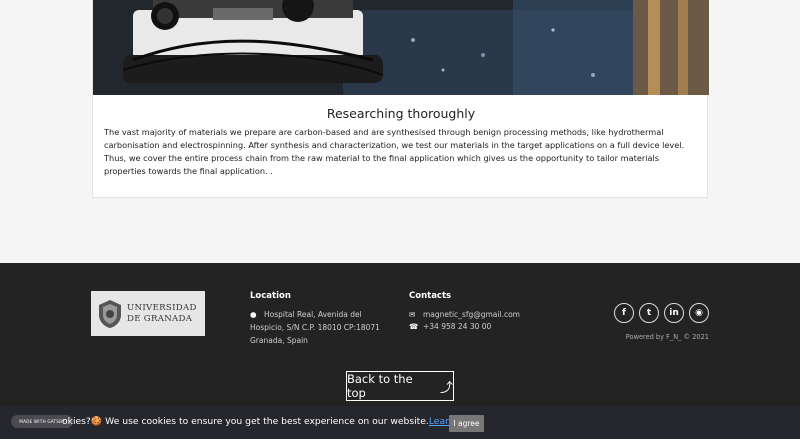  I want to click on twitter-icon: t, so click(649, 313).